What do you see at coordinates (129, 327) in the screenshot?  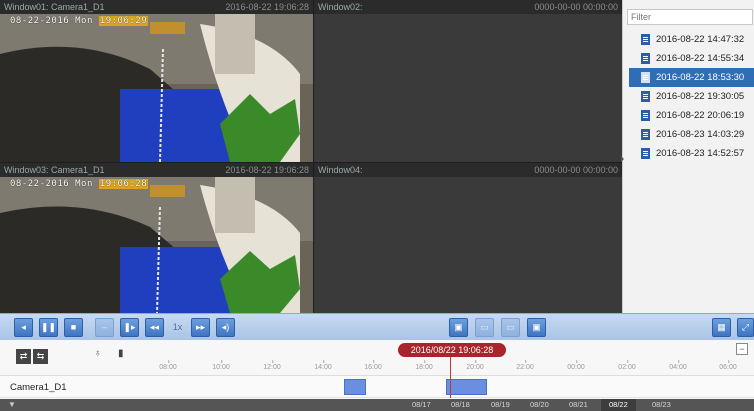 I see `step-forward-icon: ❚▸` at bounding box center [129, 327].